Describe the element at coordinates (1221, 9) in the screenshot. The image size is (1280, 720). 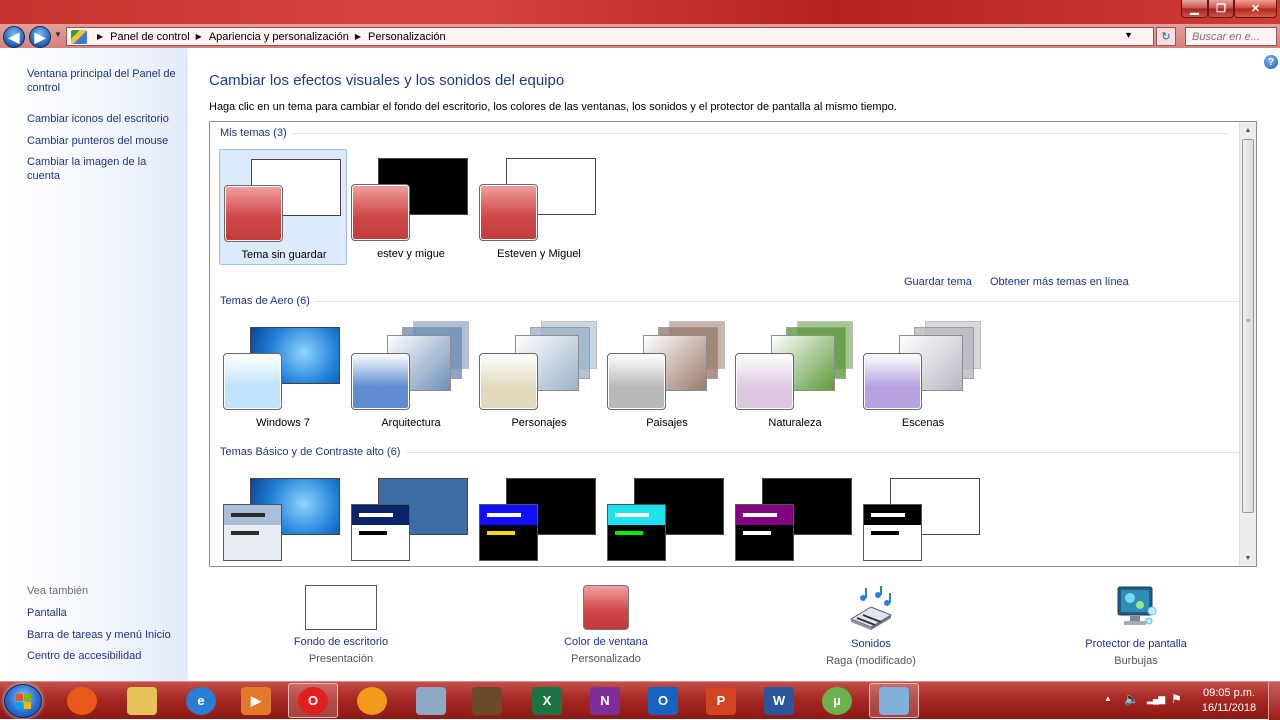
I see `maximize-button: ❐` at that location.